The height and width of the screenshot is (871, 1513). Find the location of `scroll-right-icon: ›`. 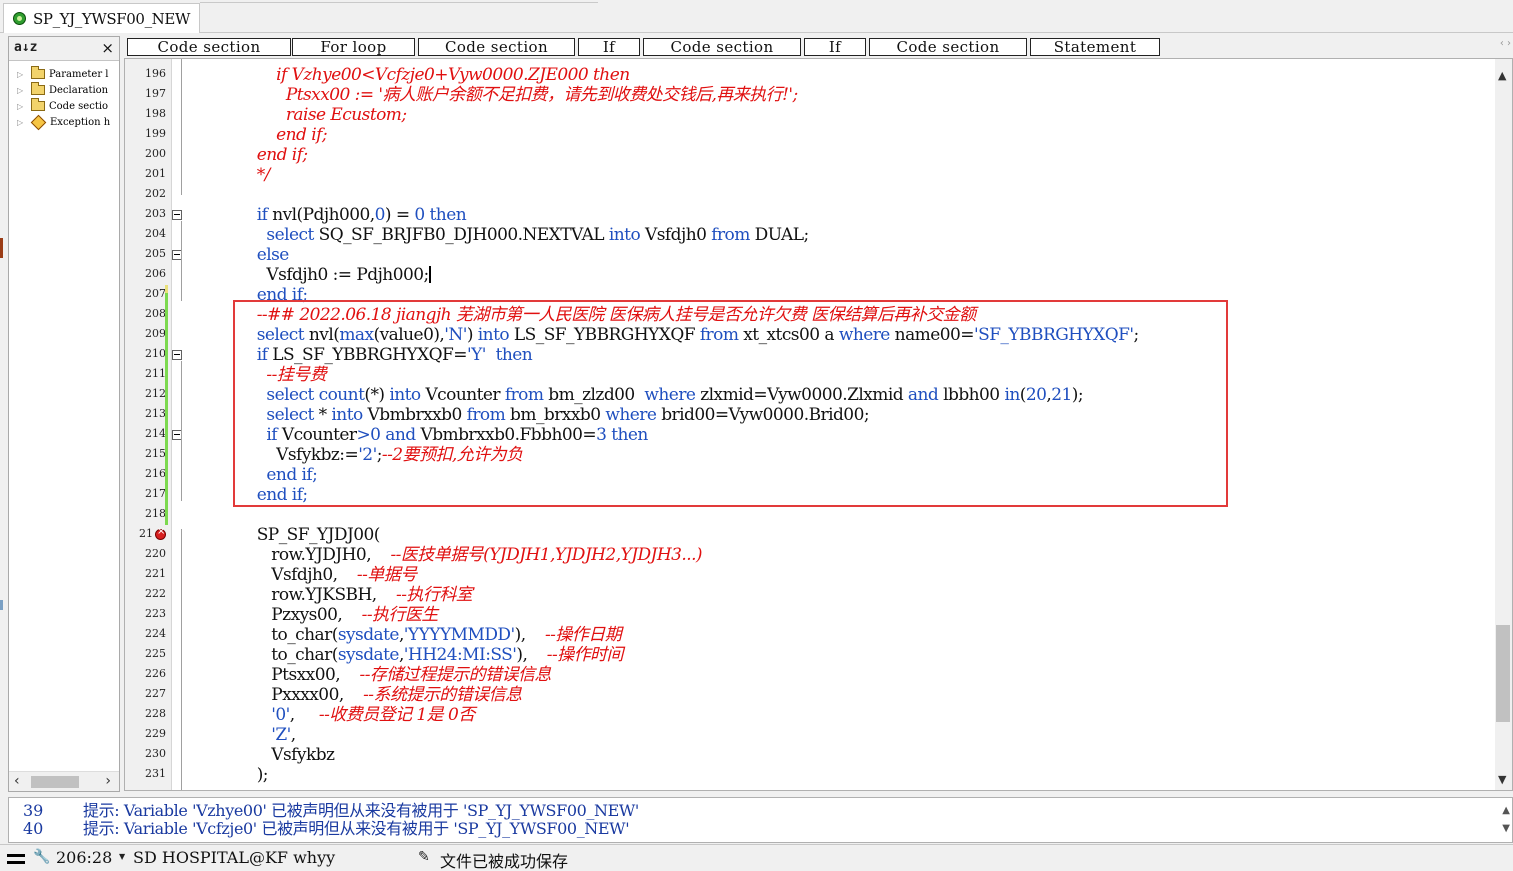

scroll-right-icon: › is located at coordinates (108, 781).